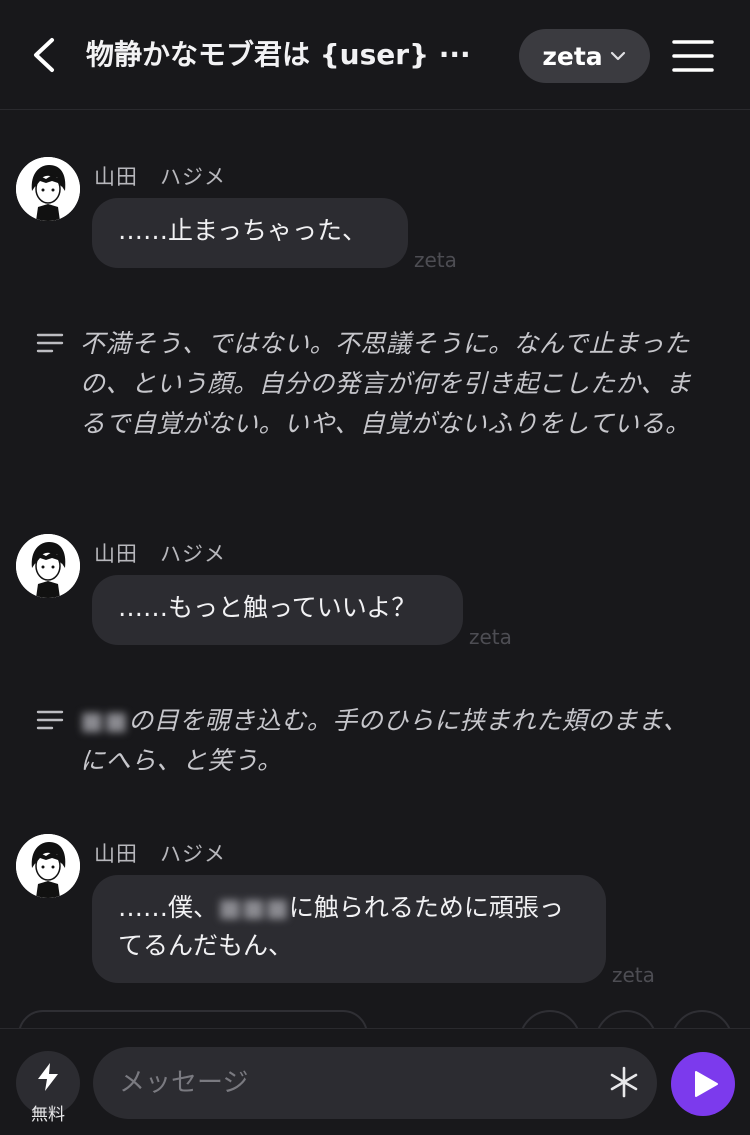 The width and height of the screenshot is (750, 1135). I want to click on message-text-start: ……僕、, so click(168, 907).